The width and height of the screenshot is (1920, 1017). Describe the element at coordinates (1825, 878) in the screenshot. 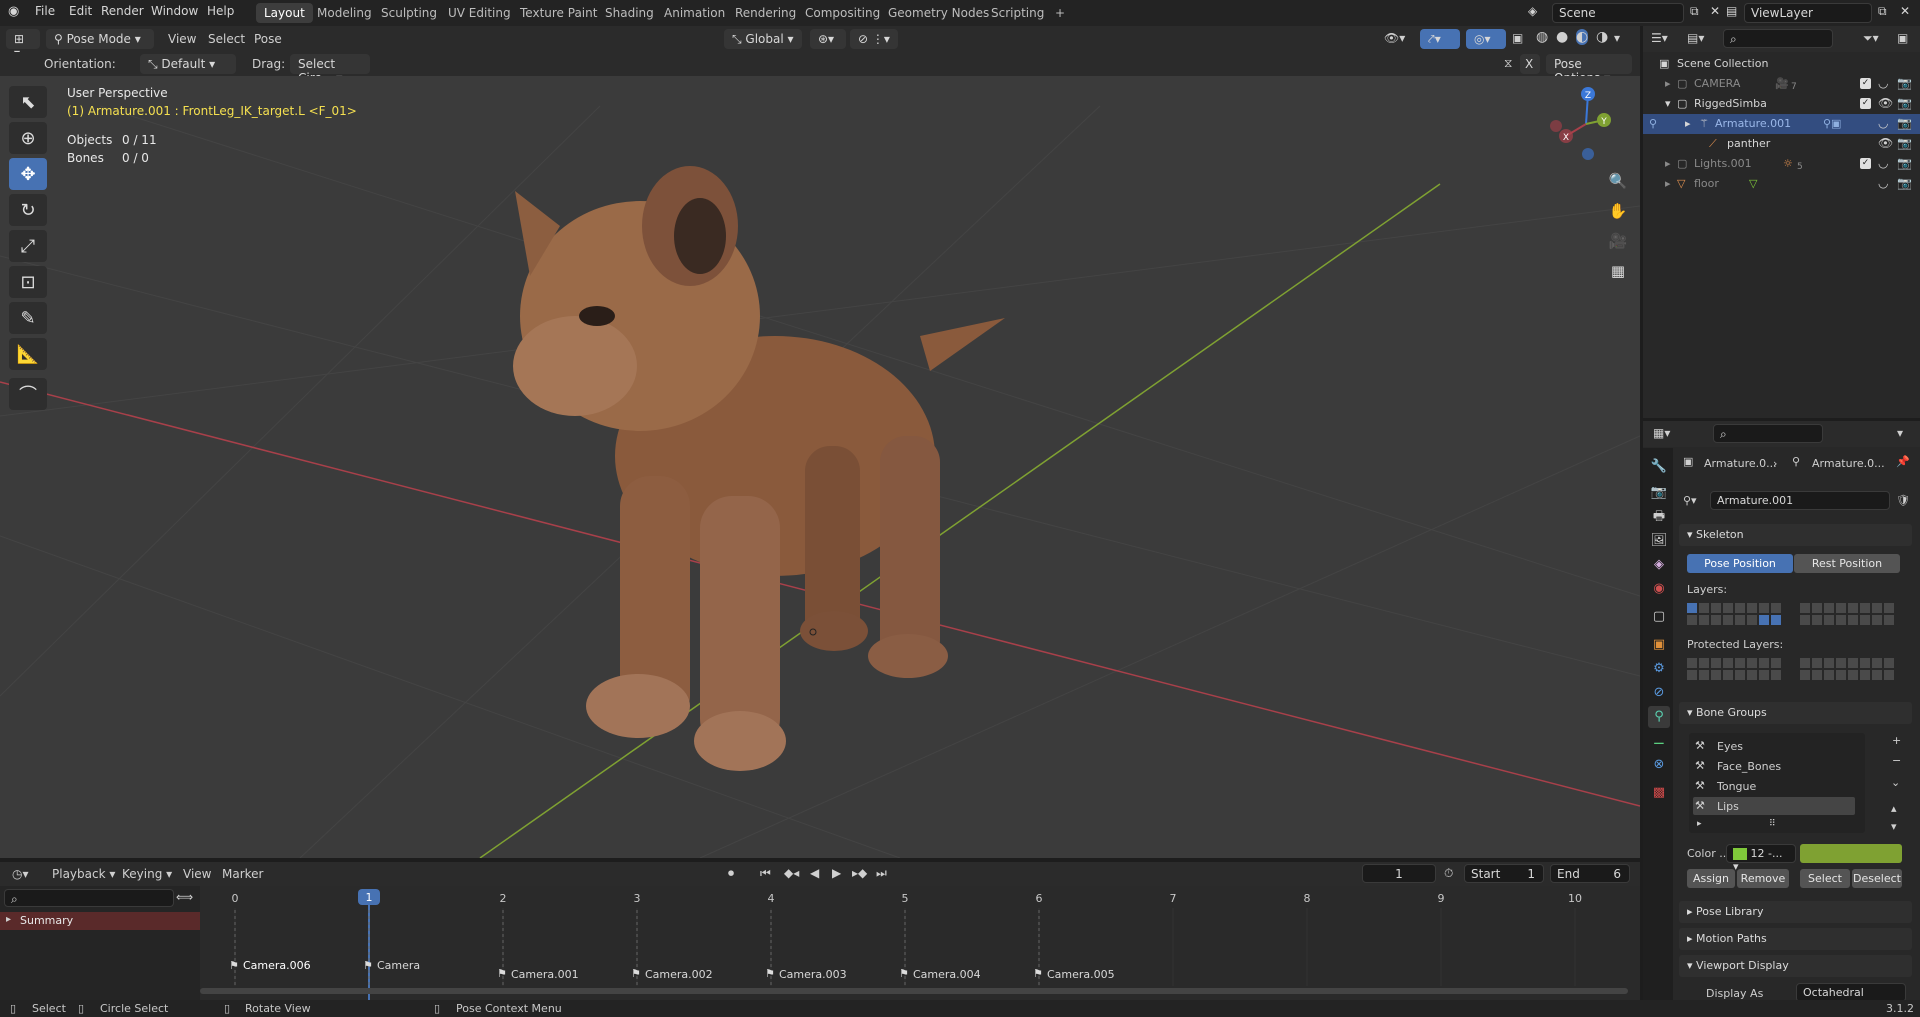

I see `select-button: Select` at that location.